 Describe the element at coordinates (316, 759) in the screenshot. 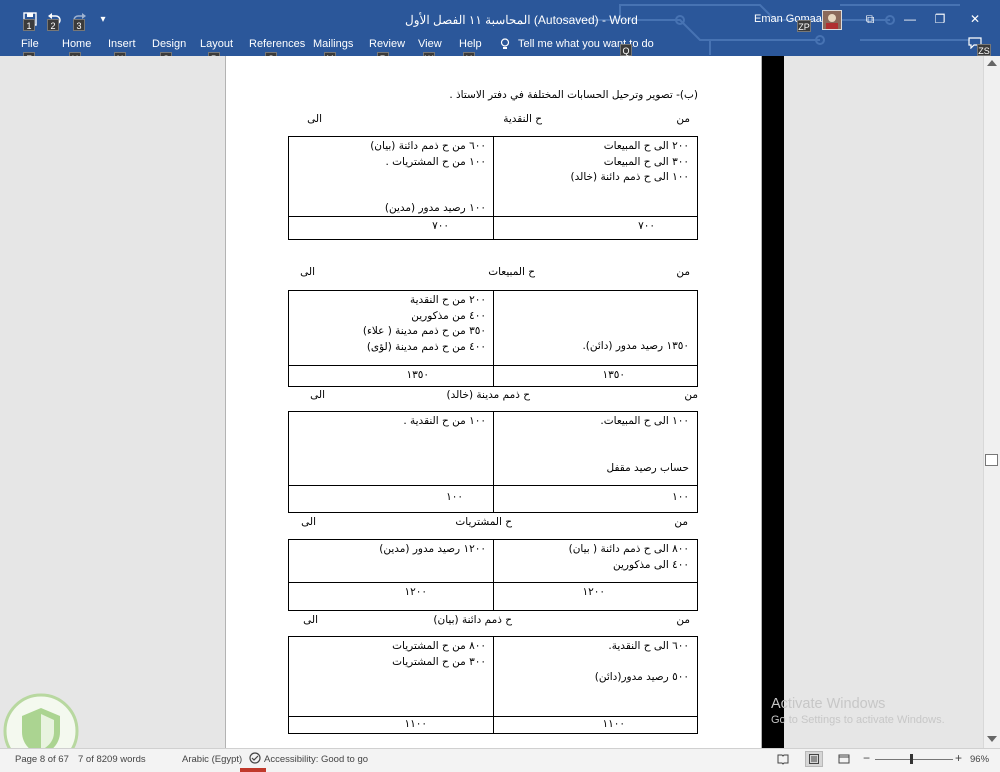

I see `accessibility-status: Accessibility: Good to go` at that location.